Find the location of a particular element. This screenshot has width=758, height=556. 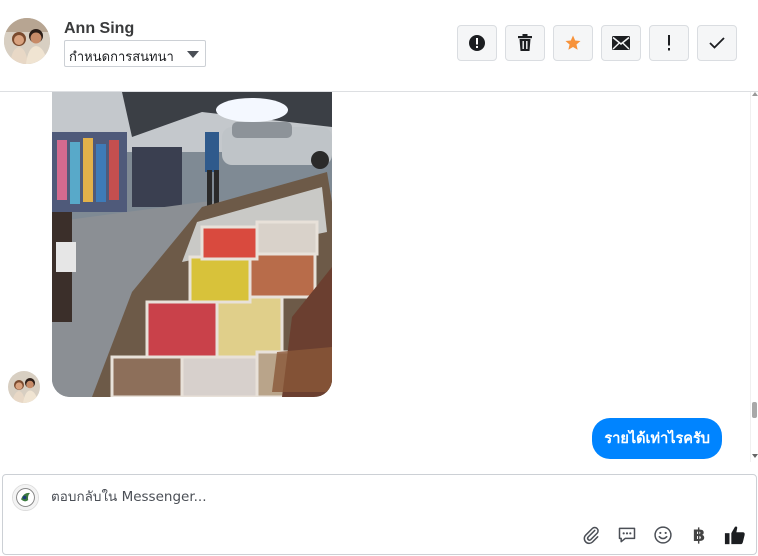

like-button is located at coordinates (735, 535).